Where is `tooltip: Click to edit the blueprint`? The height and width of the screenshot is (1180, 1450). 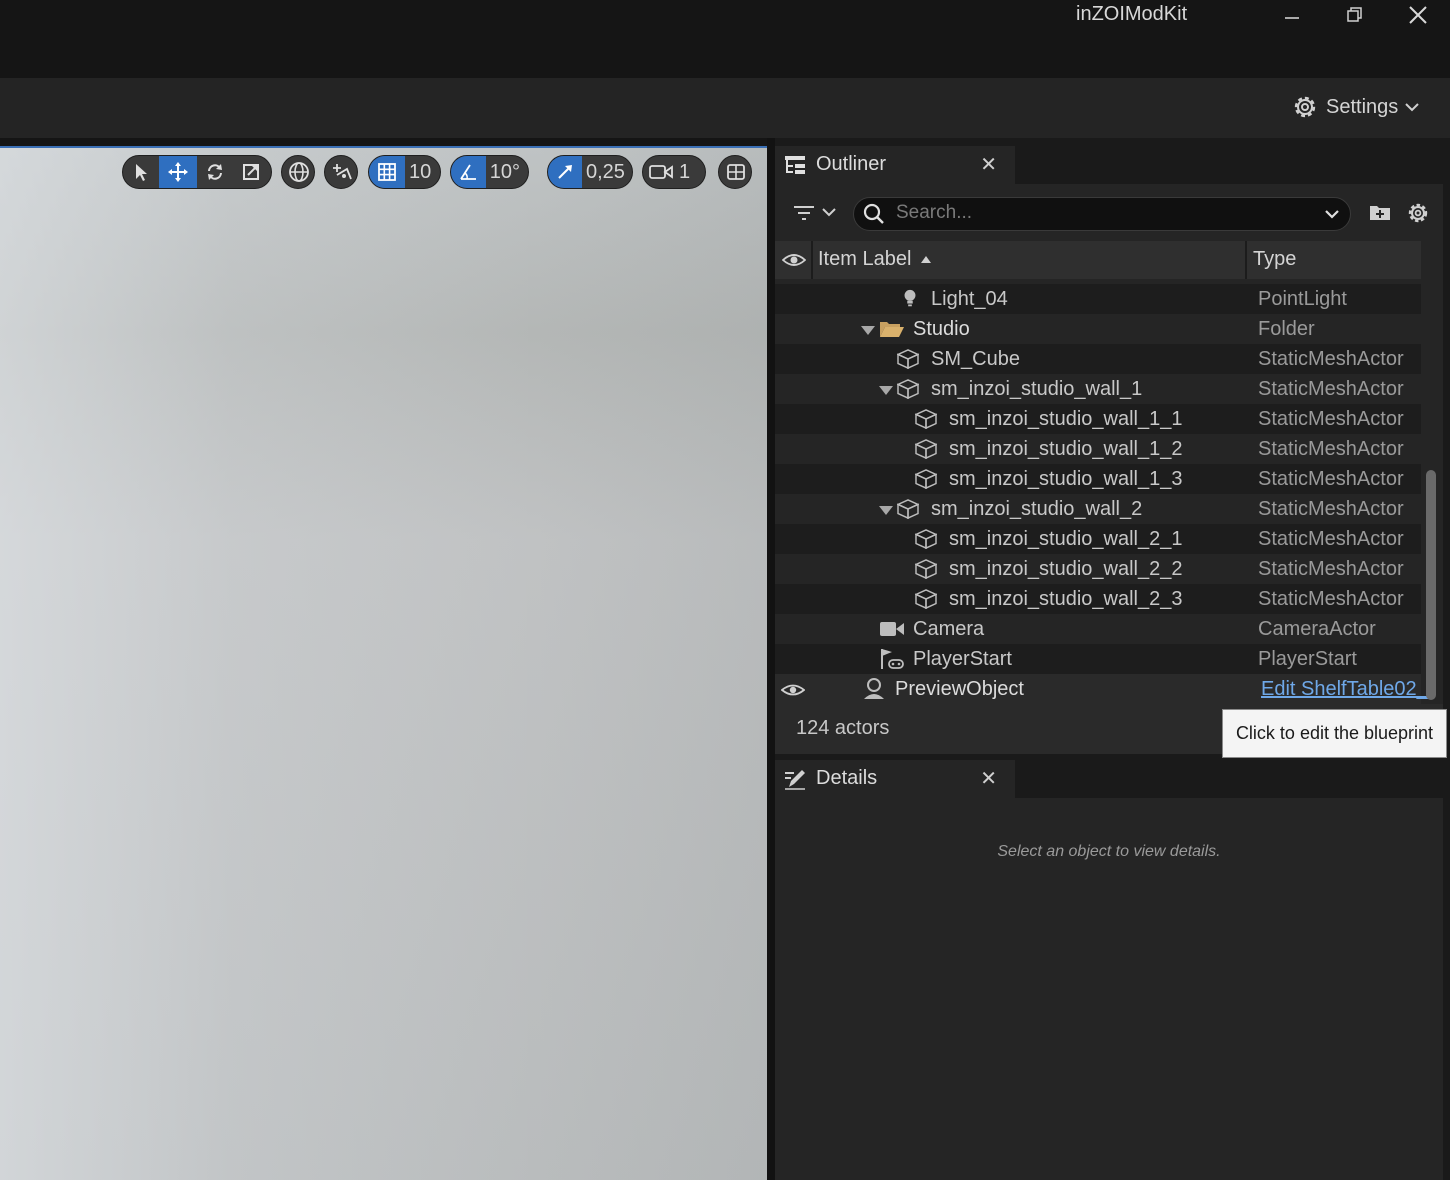
tooltip: Click to edit the blueprint is located at coordinates (1334, 733).